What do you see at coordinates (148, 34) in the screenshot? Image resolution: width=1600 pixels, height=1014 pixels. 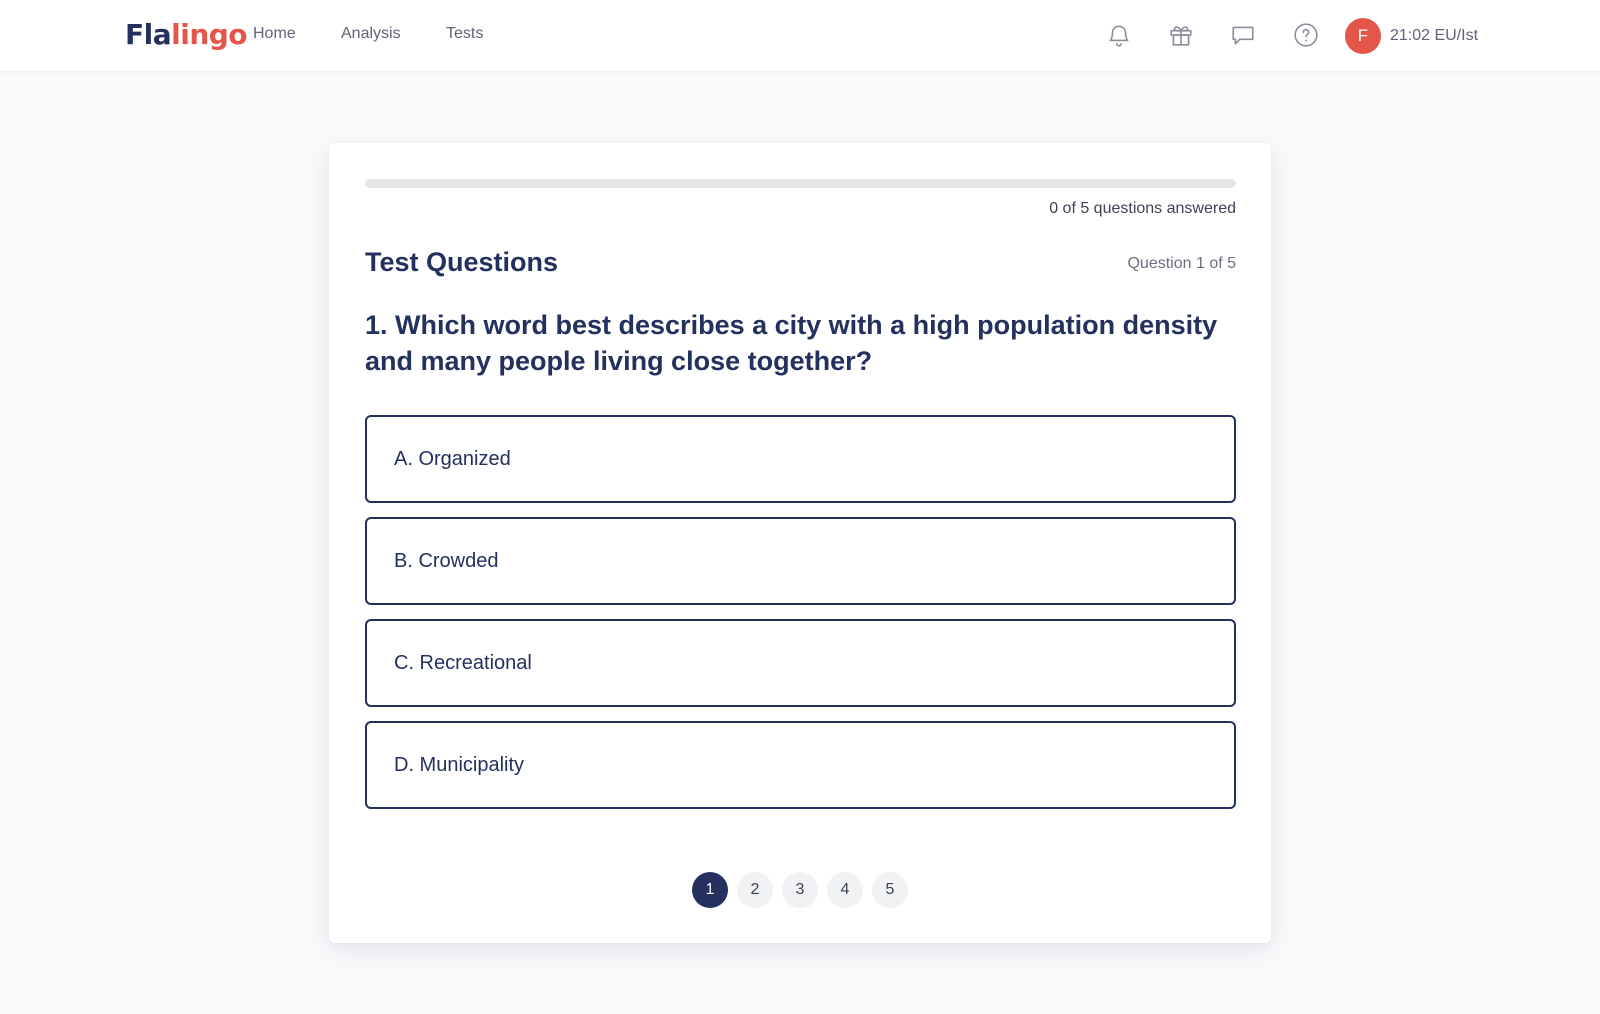 I see `logo-text-part1: Fla` at bounding box center [148, 34].